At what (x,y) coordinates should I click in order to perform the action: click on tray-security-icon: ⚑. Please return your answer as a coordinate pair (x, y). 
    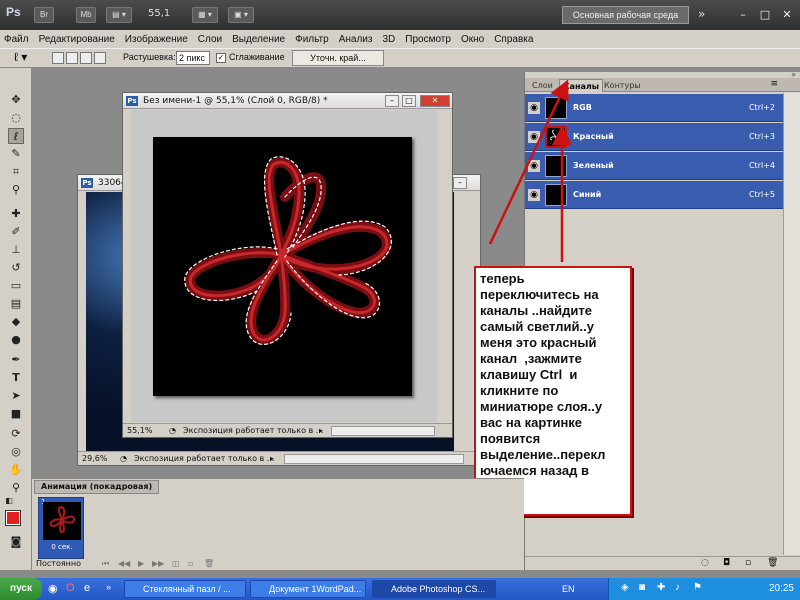
    Looking at the image, I should click on (697, 587).